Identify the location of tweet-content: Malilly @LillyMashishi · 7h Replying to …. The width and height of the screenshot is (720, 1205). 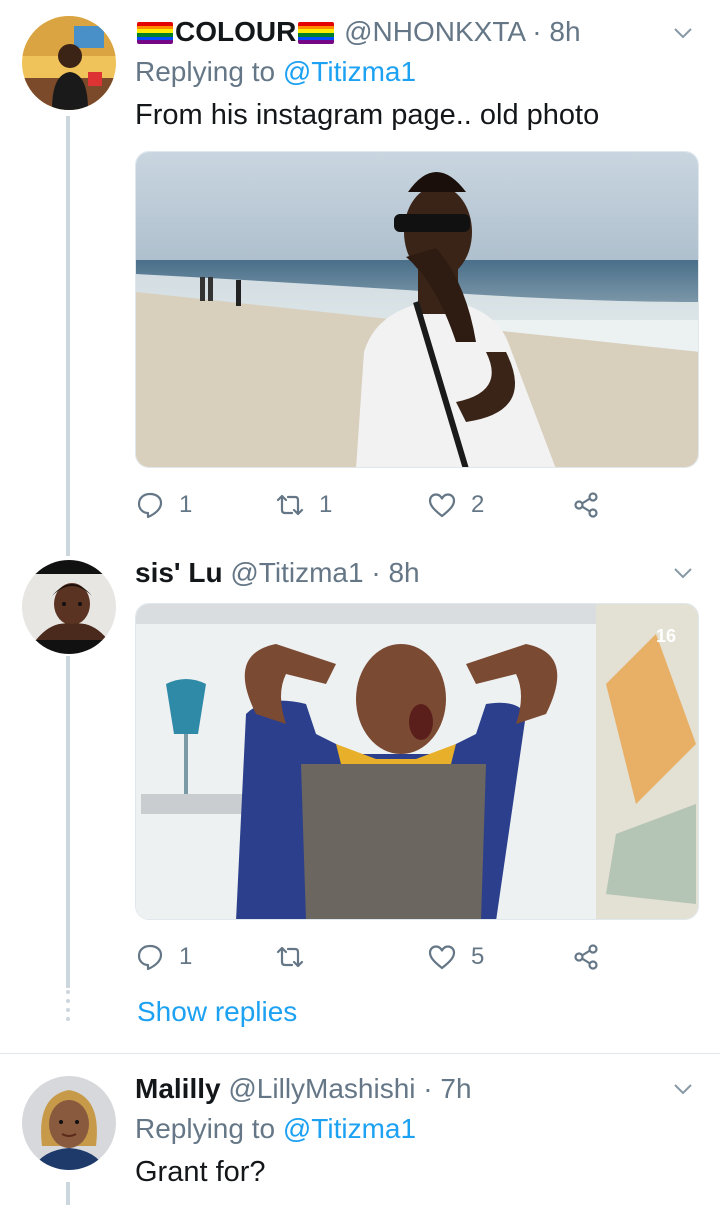
(417, 1131).